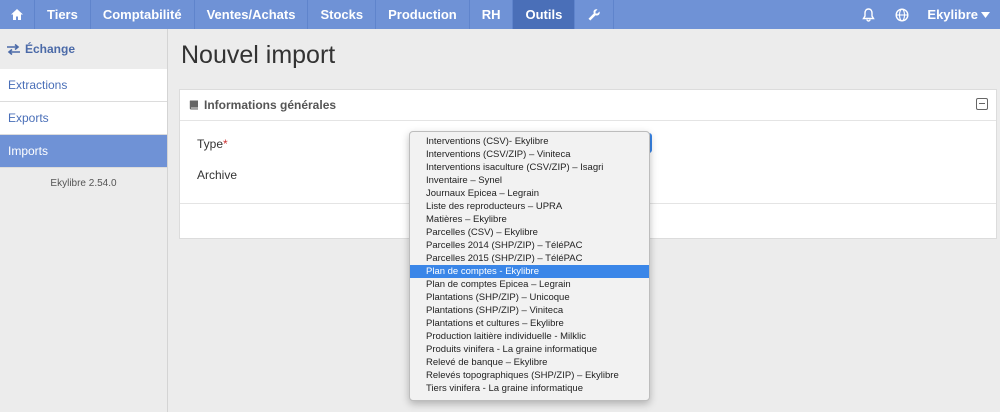 The width and height of the screenshot is (1000, 412). What do you see at coordinates (83, 151) in the screenshot?
I see `sidebar-item-imports: Imports` at bounding box center [83, 151].